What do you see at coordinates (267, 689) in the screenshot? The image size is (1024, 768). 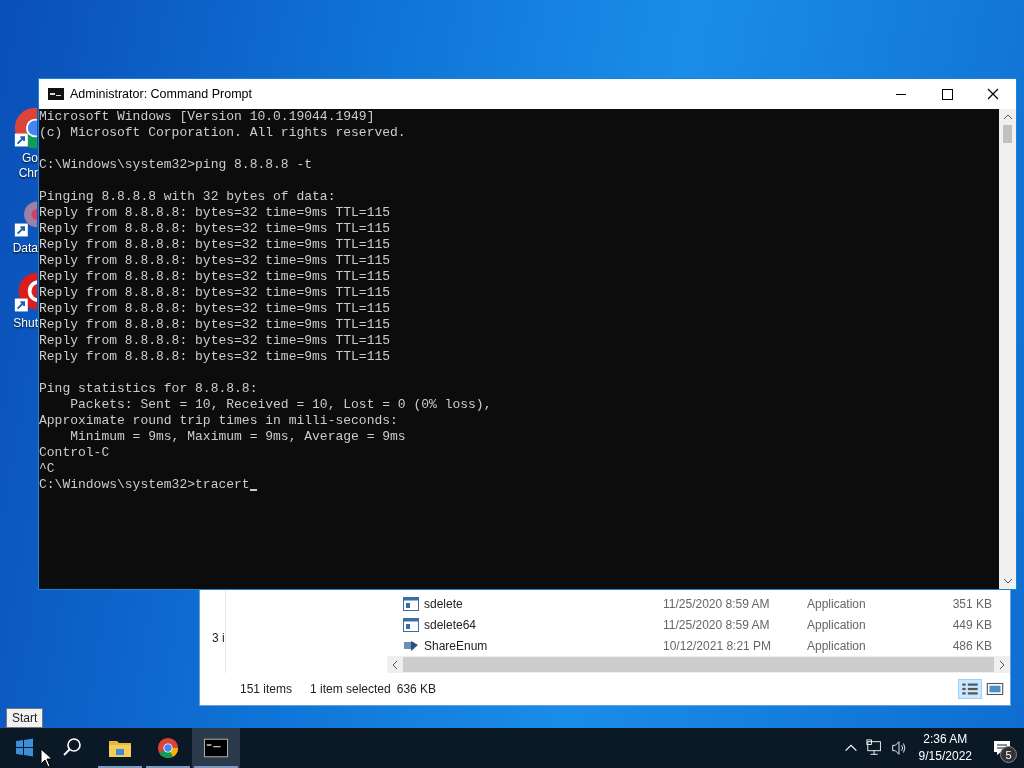 I see `item-count: 151 items` at bounding box center [267, 689].